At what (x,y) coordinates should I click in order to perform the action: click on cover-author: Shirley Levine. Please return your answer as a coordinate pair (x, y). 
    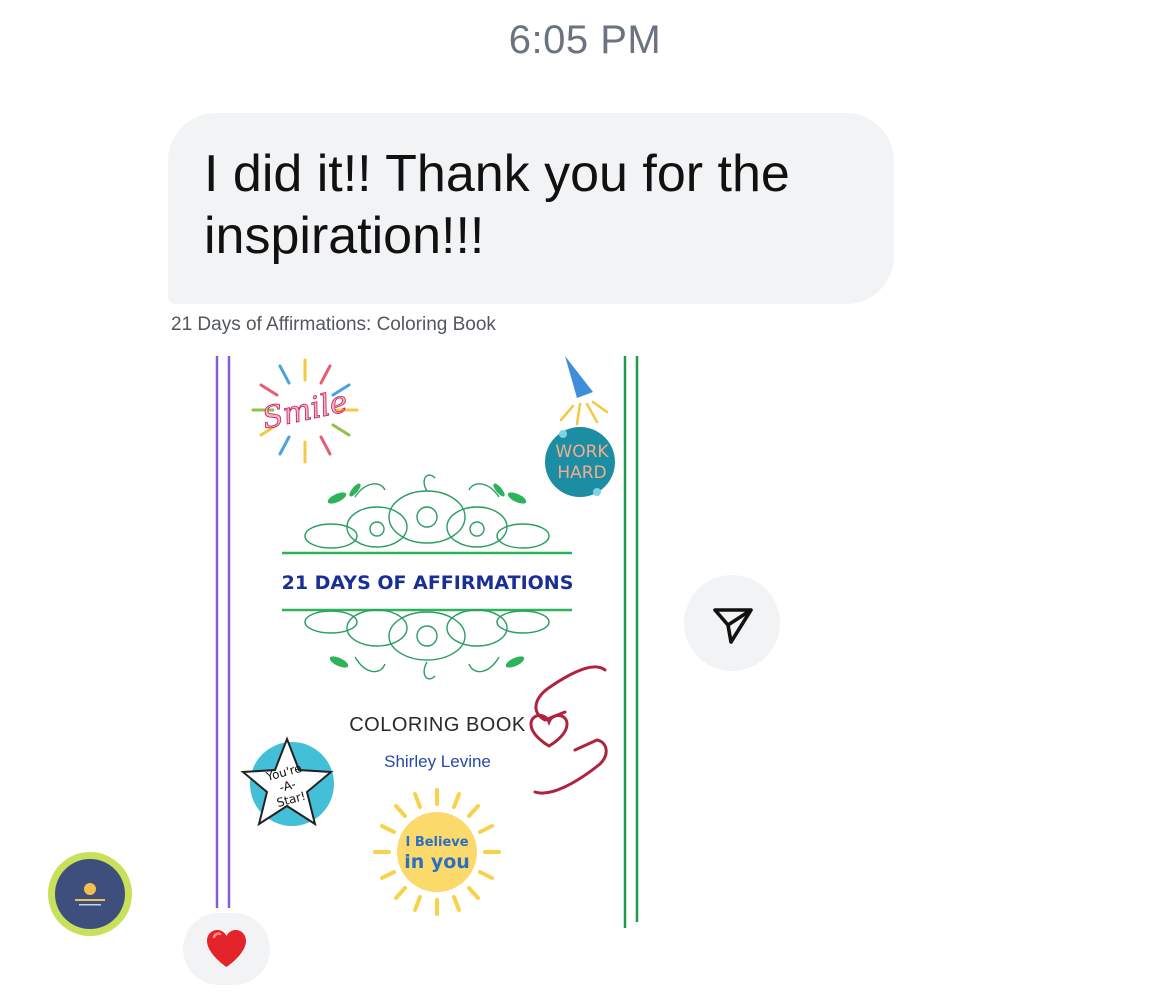
    Looking at the image, I should click on (437, 761).